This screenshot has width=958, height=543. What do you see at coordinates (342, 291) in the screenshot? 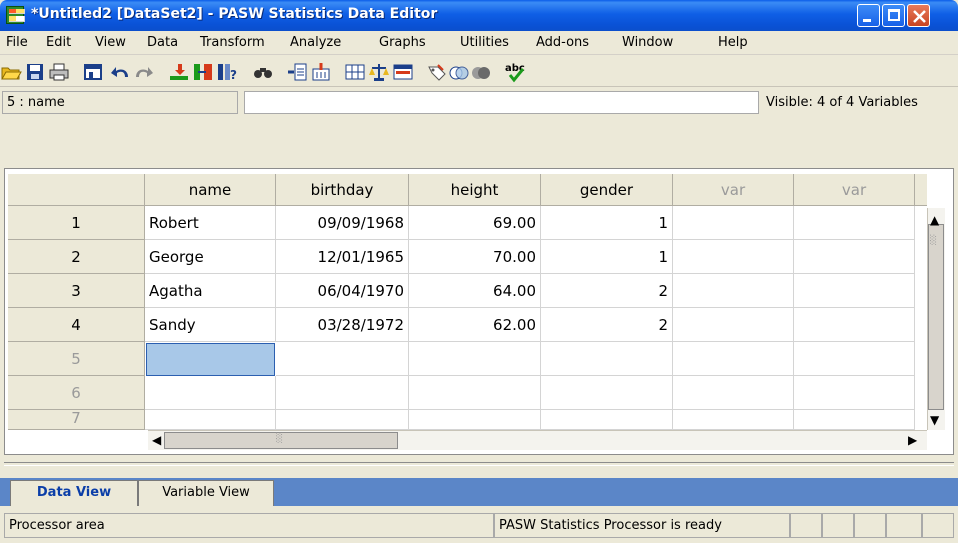
I see `cell-birthday: 06/04/1970` at bounding box center [342, 291].